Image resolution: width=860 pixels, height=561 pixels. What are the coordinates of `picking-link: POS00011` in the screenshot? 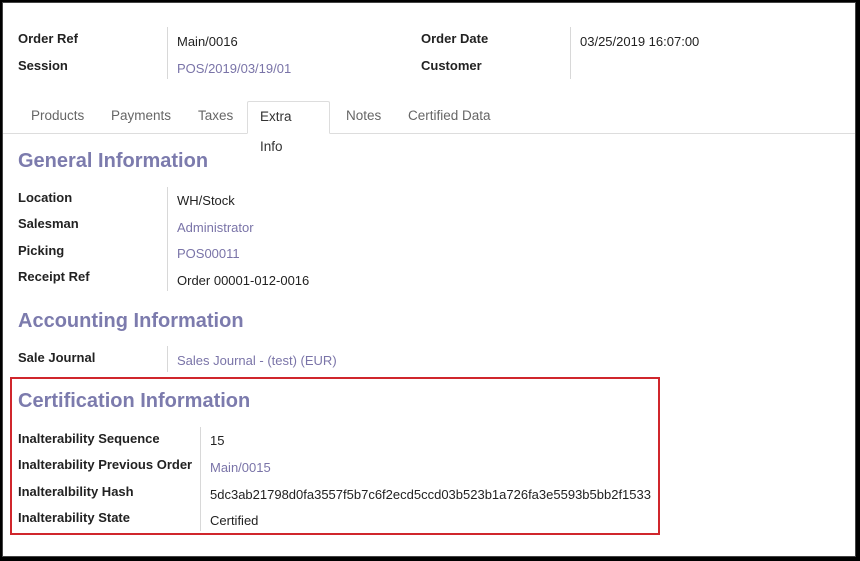 It's located at (208, 253).